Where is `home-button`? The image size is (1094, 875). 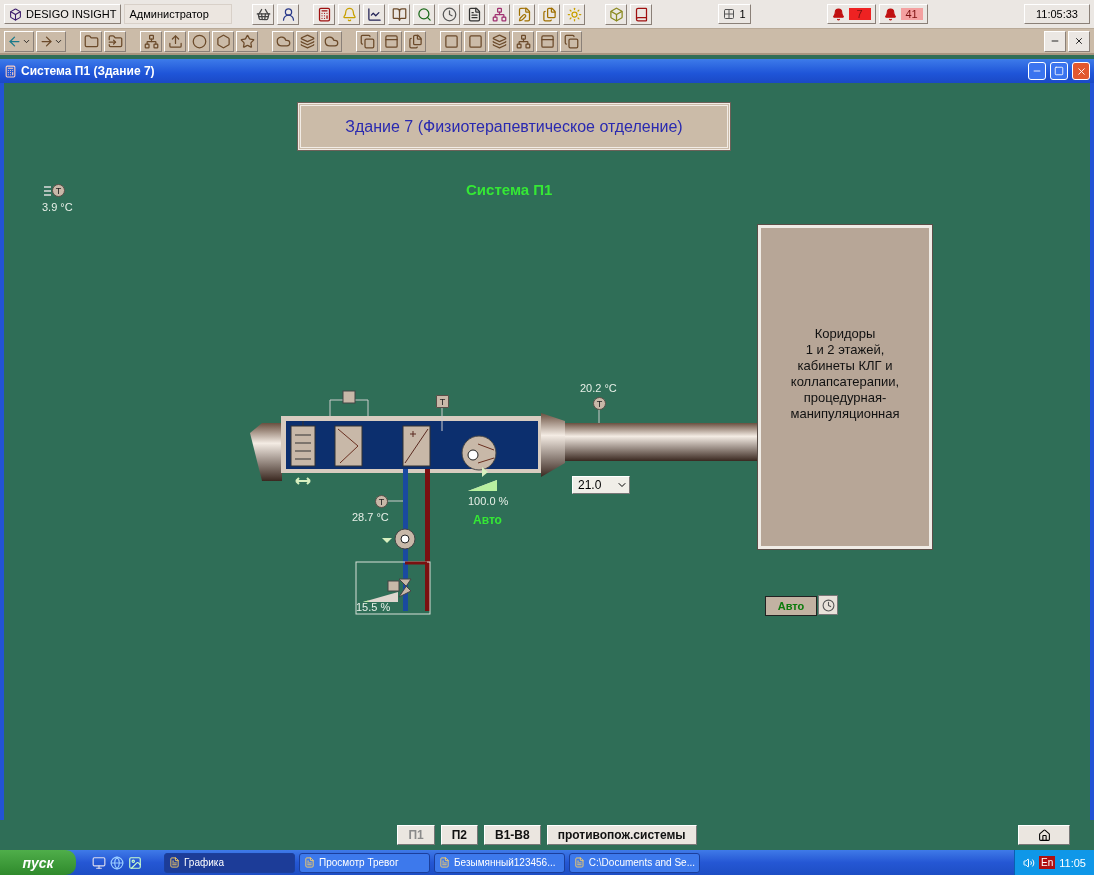 home-button is located at coordinates (1044, 835).